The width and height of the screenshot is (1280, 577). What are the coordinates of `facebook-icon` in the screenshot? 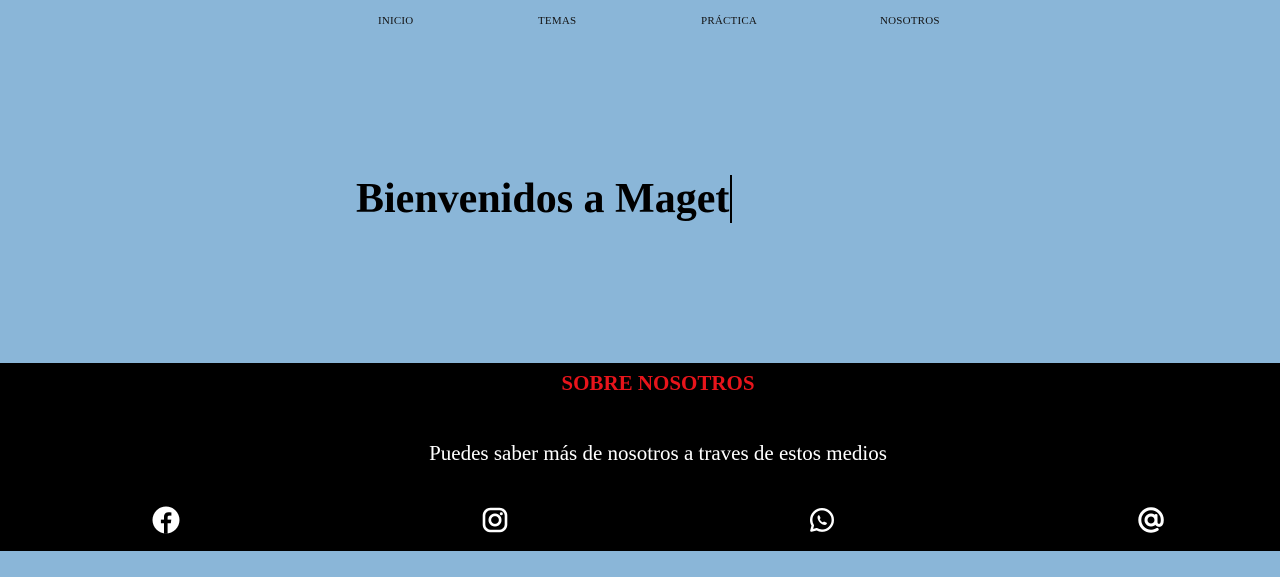 It's located at (166, 520).